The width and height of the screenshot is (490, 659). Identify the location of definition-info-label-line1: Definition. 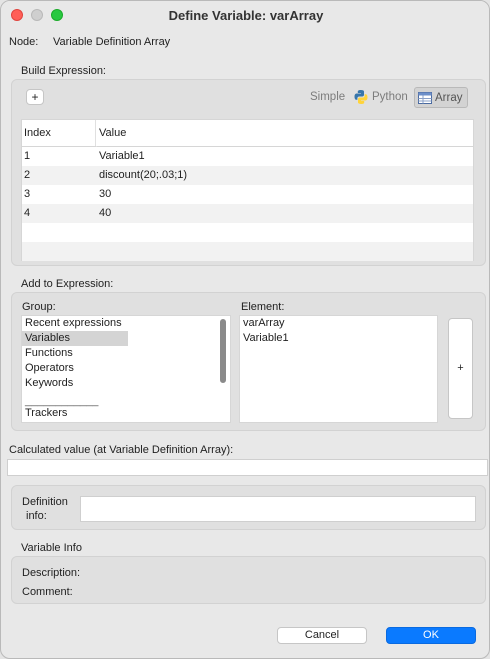
(45, 502).